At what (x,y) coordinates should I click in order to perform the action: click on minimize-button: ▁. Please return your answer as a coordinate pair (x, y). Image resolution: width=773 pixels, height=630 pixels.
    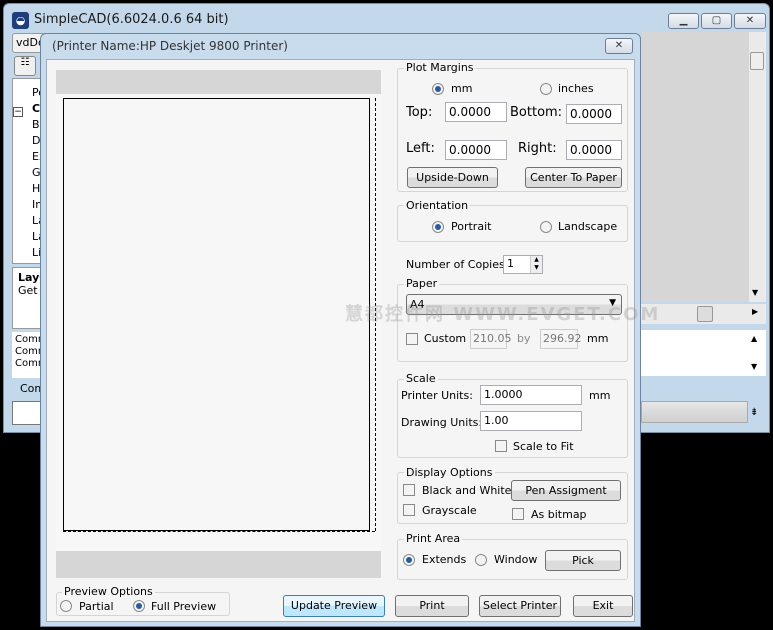
    Looking at the image, I should click on (683, 21).